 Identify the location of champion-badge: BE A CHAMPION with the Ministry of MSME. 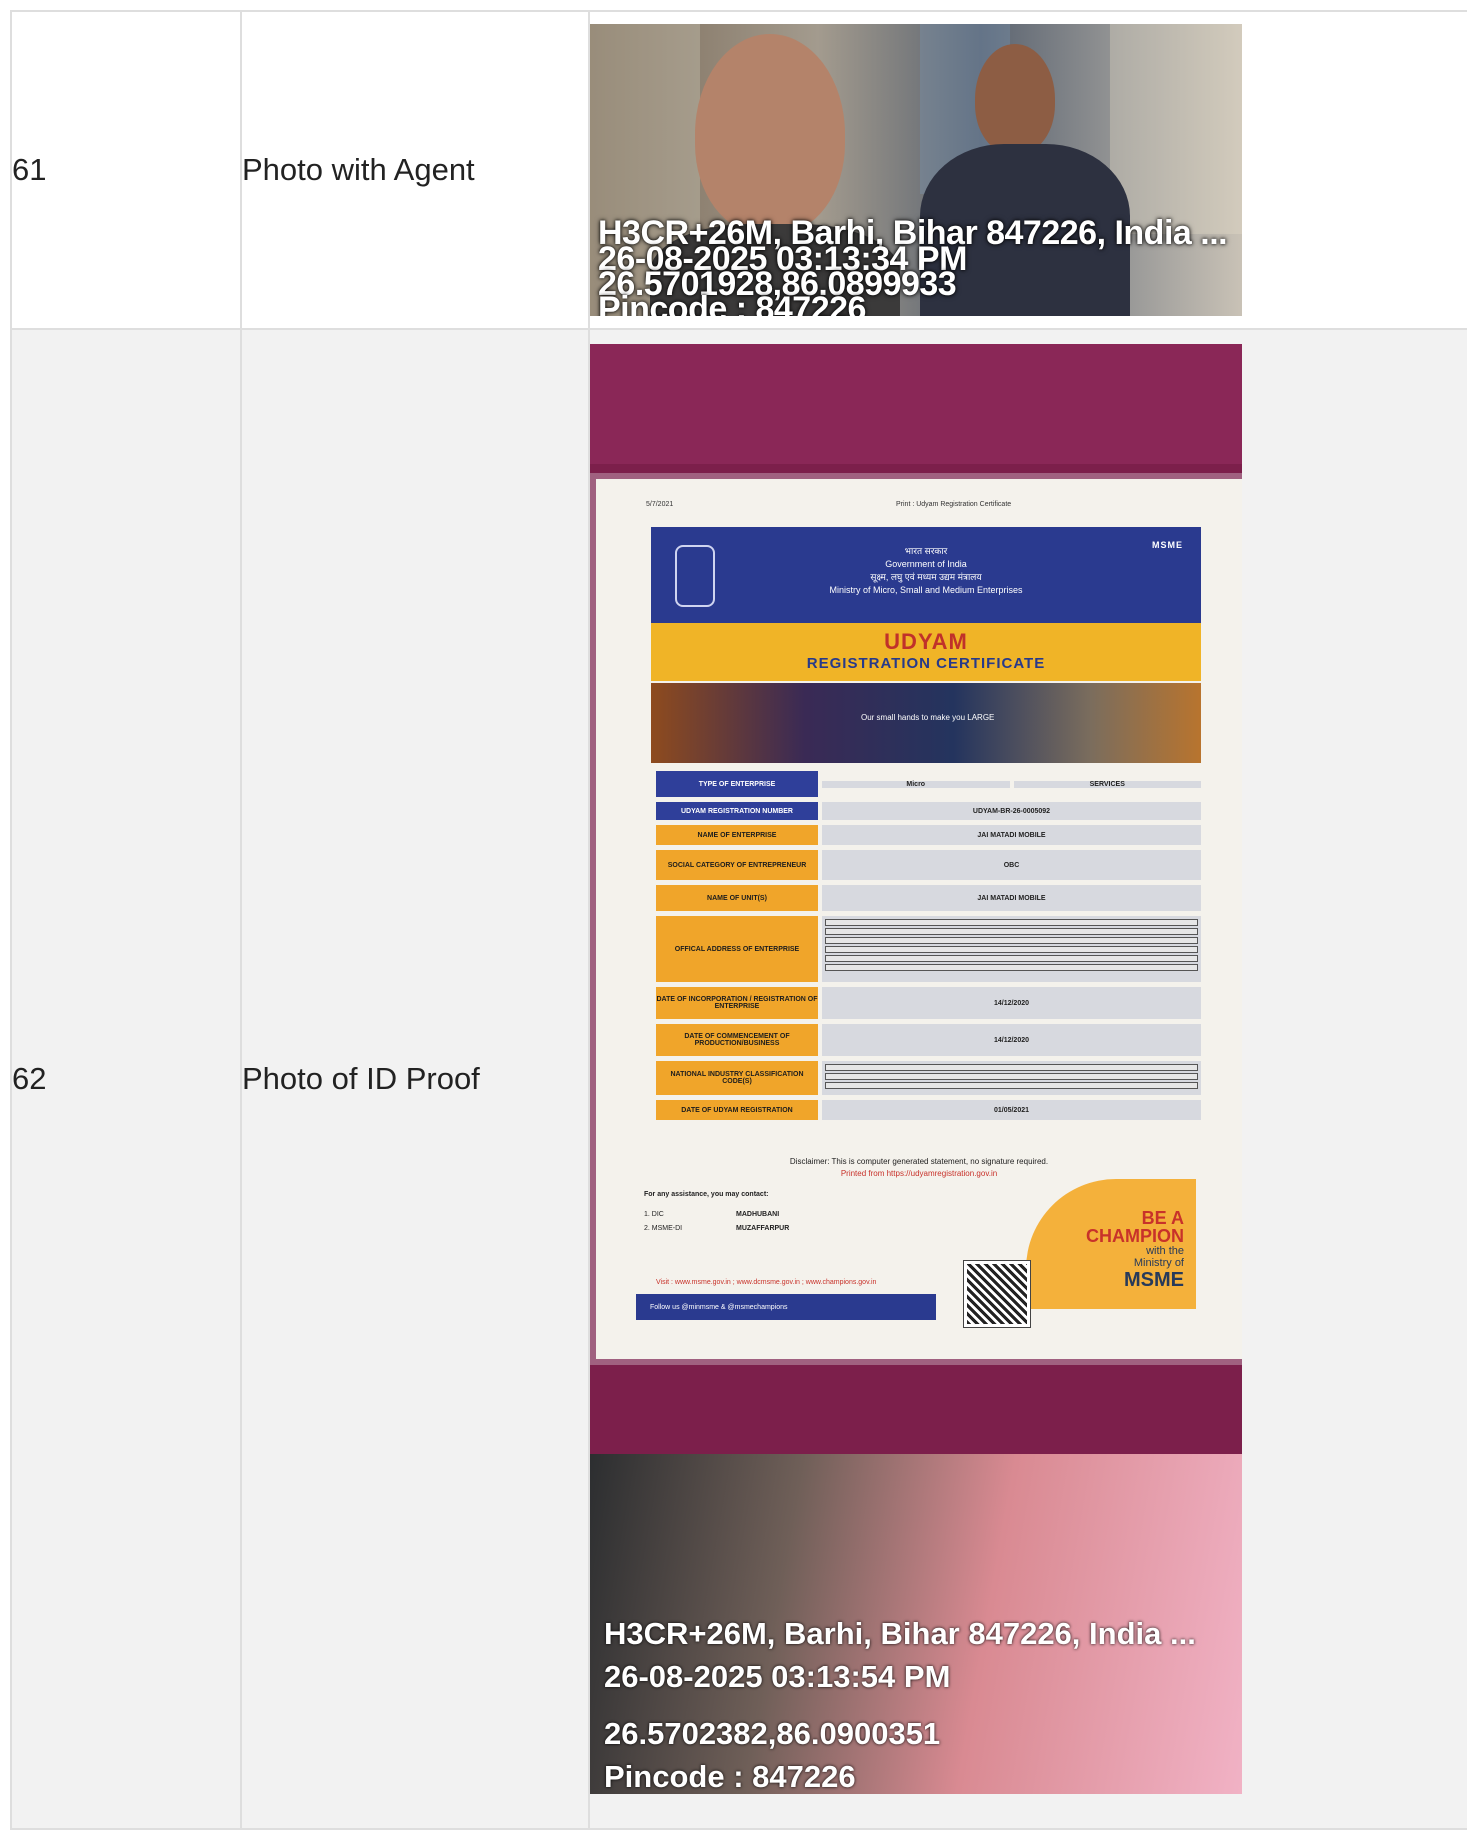
(1111, 1244).